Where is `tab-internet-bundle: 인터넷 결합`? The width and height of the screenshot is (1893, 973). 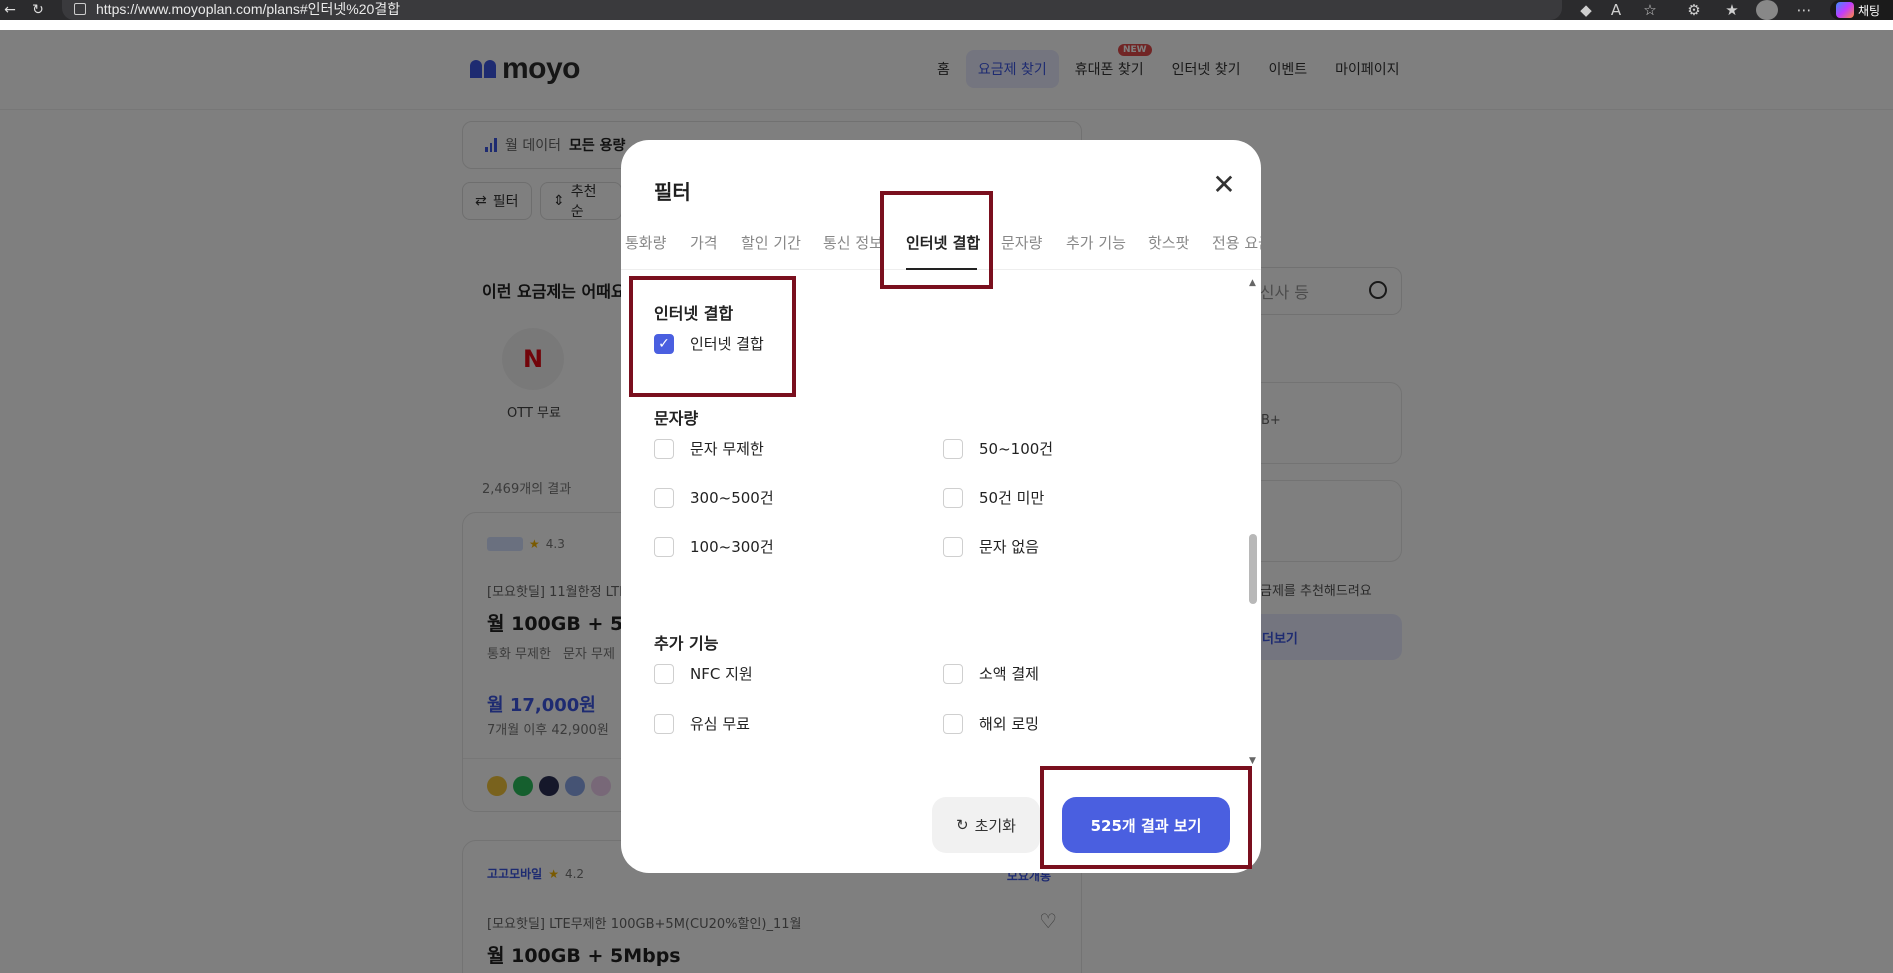 tab-internet-bundle: 인터넷 결합 is located at coordinates (943, 242).